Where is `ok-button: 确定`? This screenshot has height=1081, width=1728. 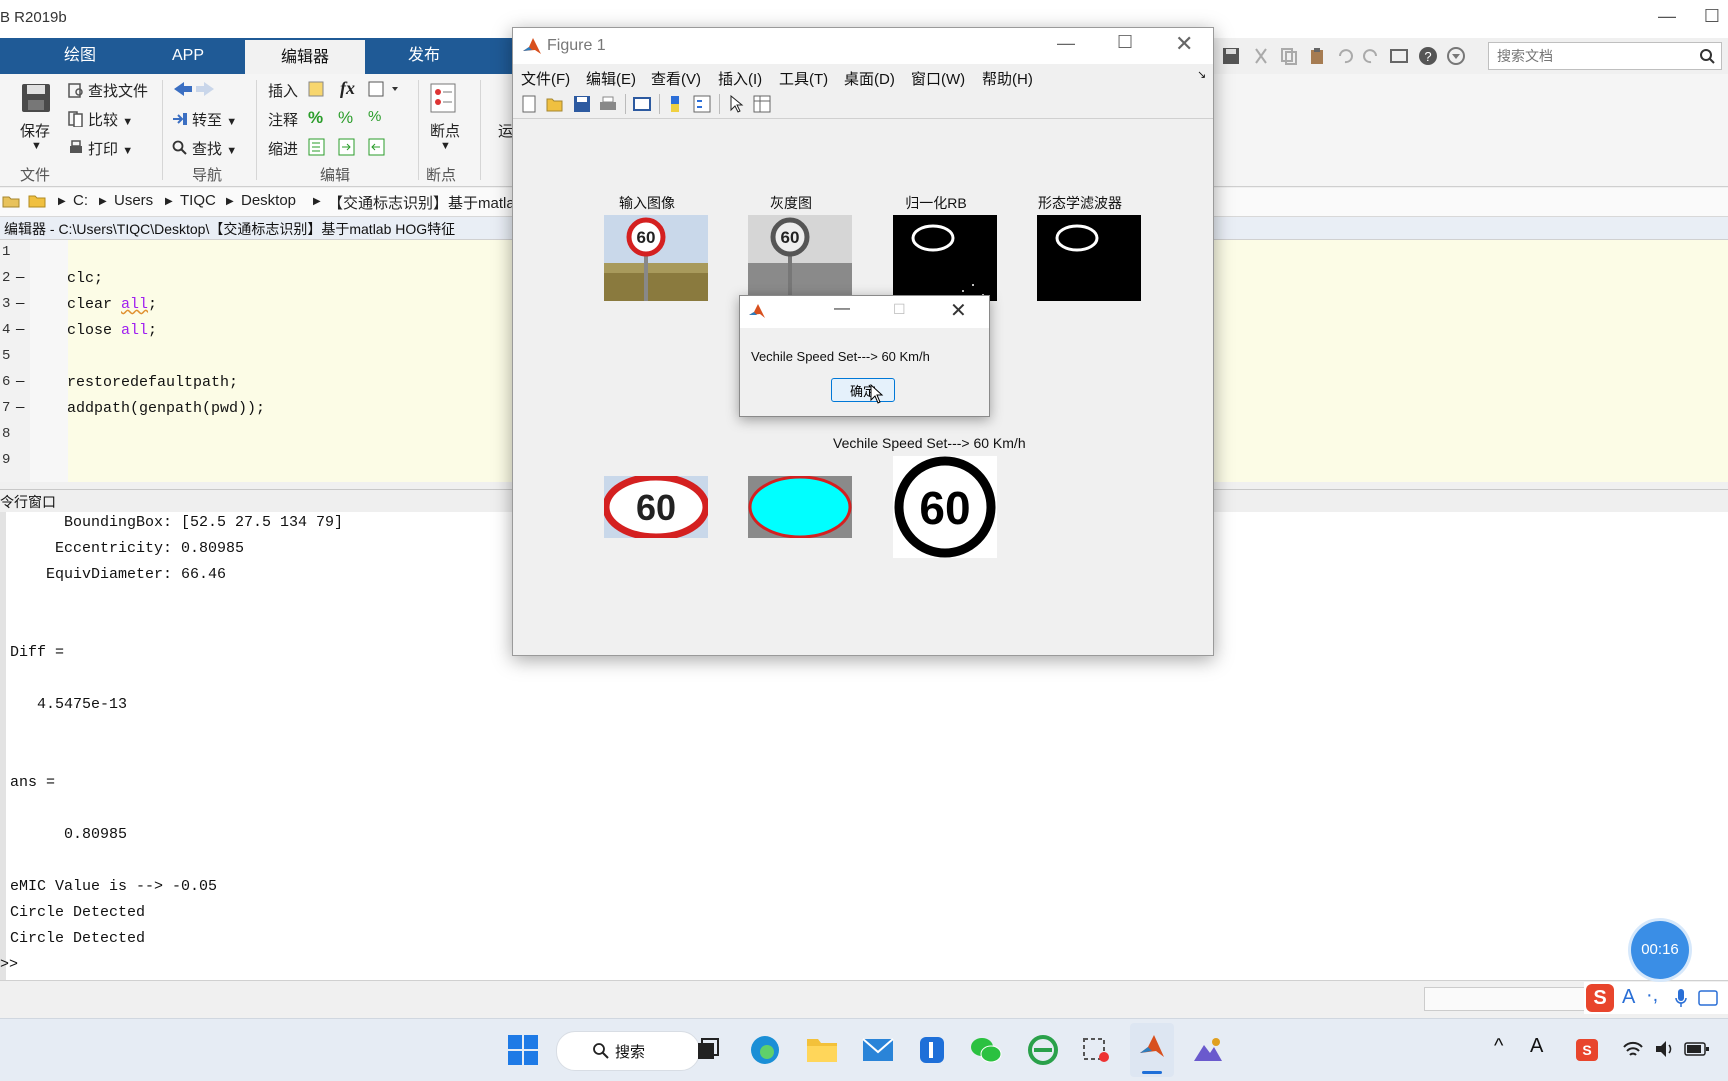 ok-button: 确定 is located at coordinates (863, 390).